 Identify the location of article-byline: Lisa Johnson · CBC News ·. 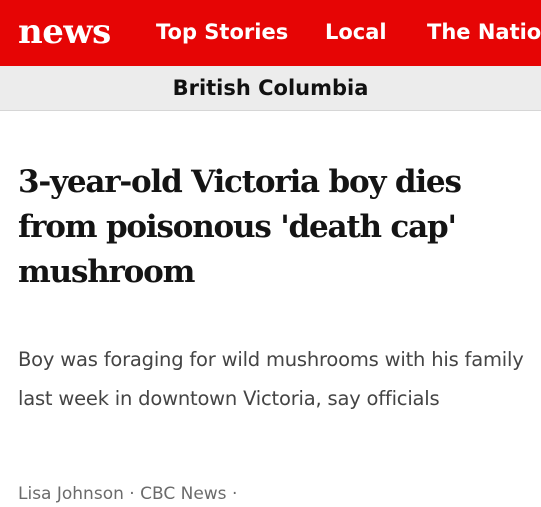
(268, 494).